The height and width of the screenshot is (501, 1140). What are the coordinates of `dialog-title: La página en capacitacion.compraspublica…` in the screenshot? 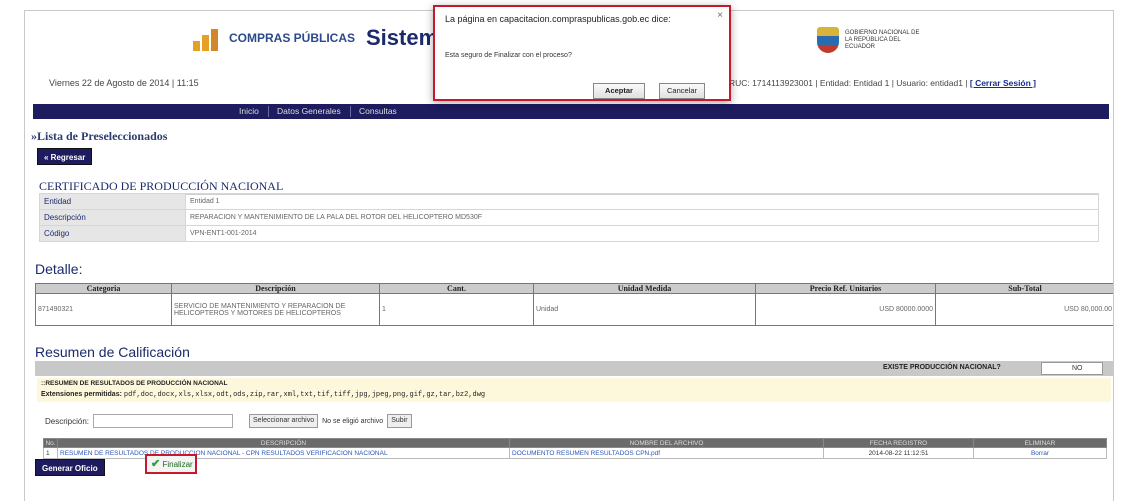 It's located at (558, 19).